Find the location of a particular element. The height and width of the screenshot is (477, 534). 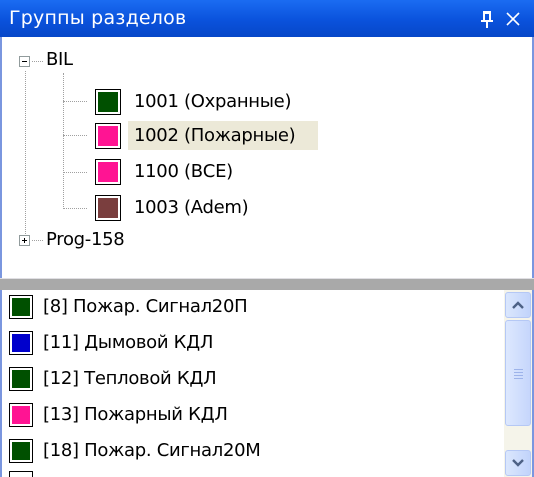

chevron-down-icon is located at coordinates (518, 463).